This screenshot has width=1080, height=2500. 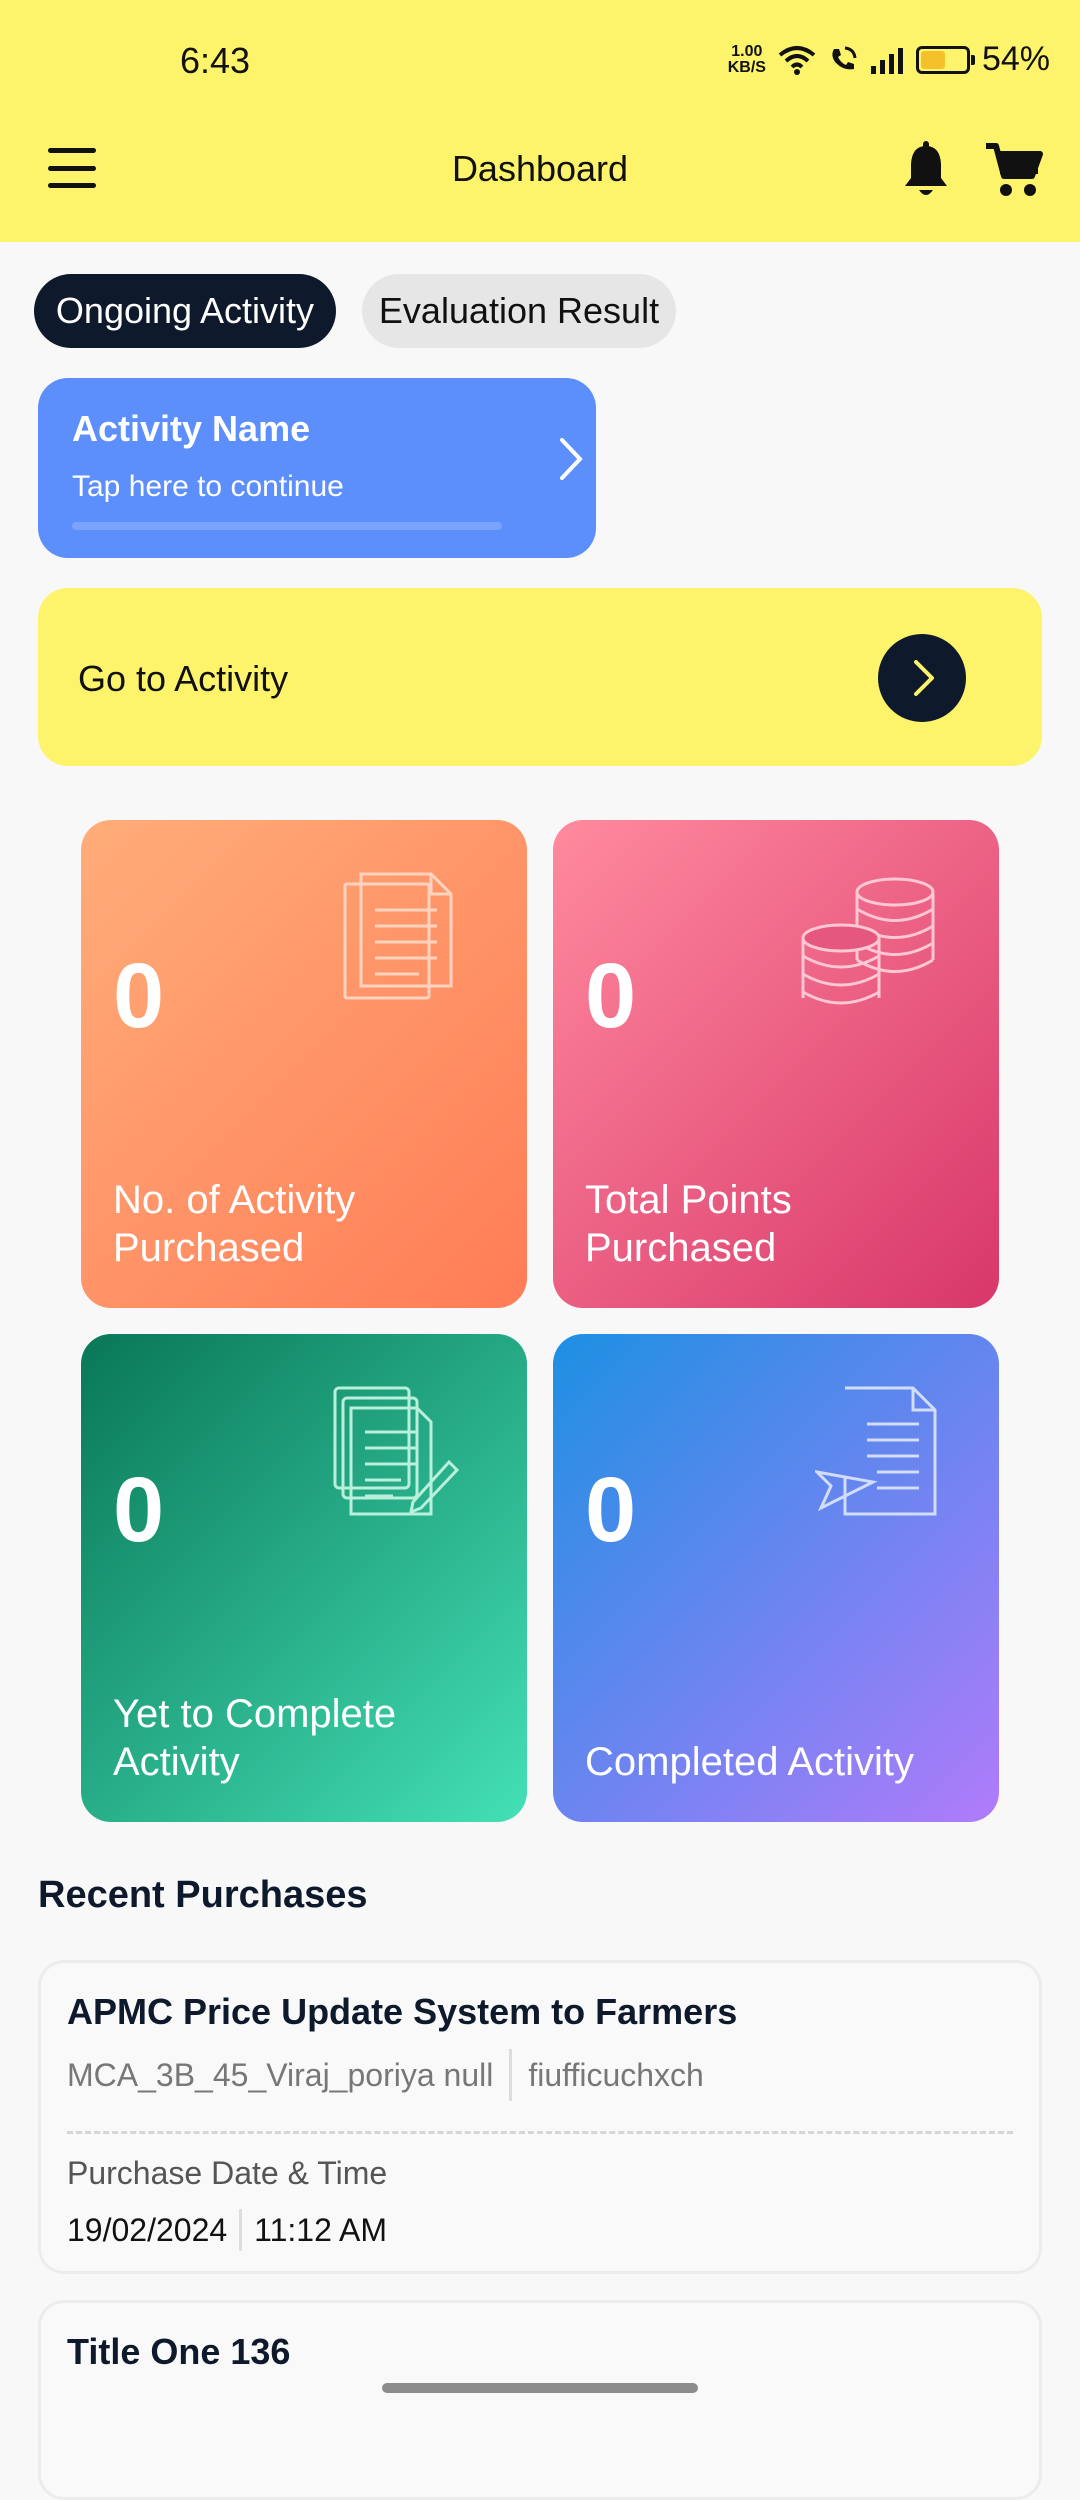 What do you see at coordinates (519, 311) in the screenshot?
I see `tab-evaluation-result: Evaluation Result` at bounding box center [519, 311].